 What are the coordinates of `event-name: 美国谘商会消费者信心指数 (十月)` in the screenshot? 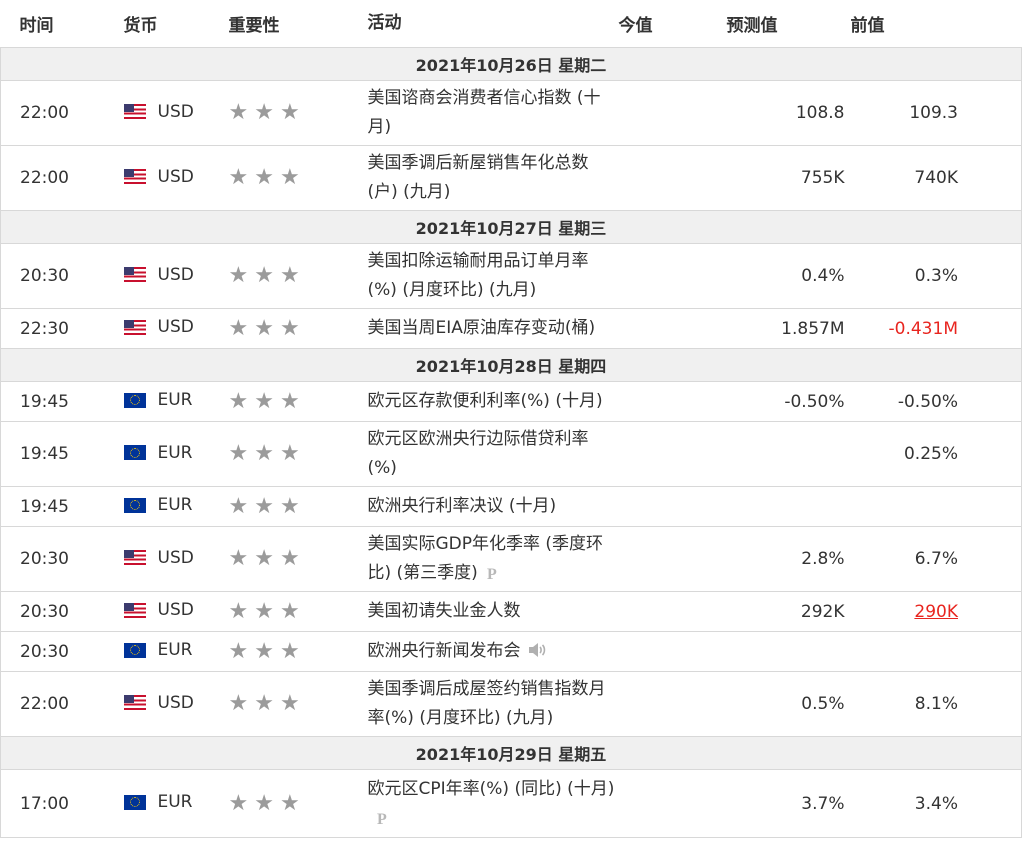 It's located at (484, 112).